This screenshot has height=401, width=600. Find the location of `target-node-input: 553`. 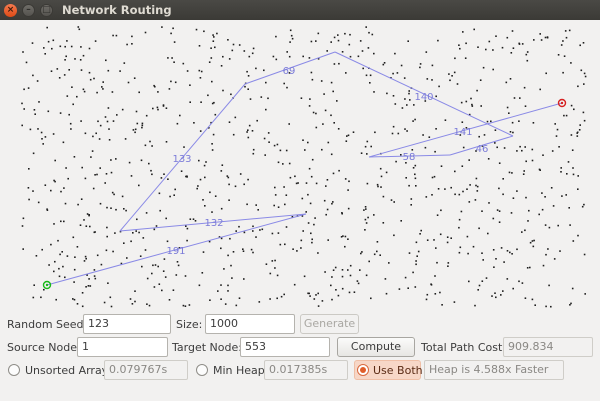

target-node-input: 553 is located at coordinates (285, 347).